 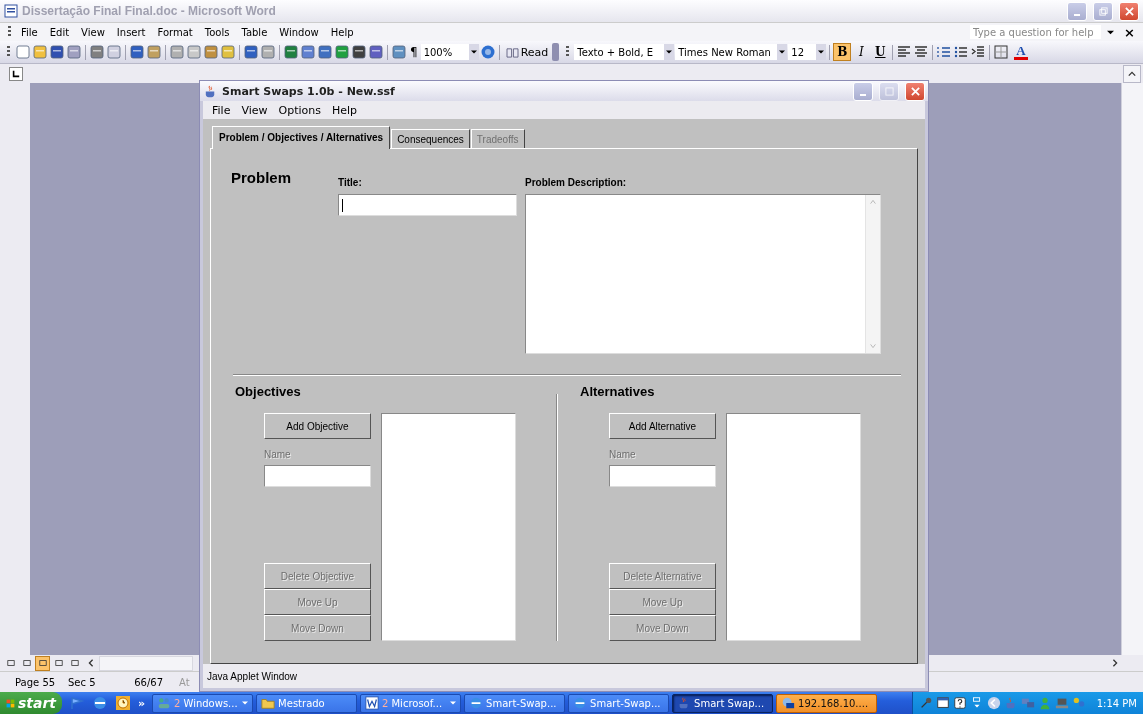 I want to click on taskbar-button: Mestrado, so click(x=307, y=703).